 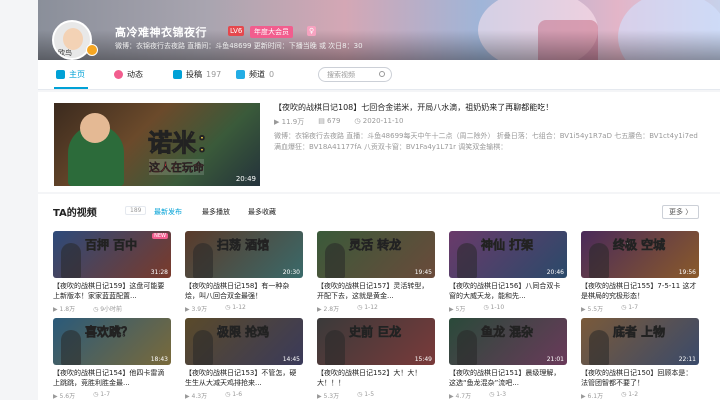 What do you see at coordinates (507, 332) in the screenshot?
I see `thumbnail-caption: 鱼龙 混杂` at bounding box center [507, 332].